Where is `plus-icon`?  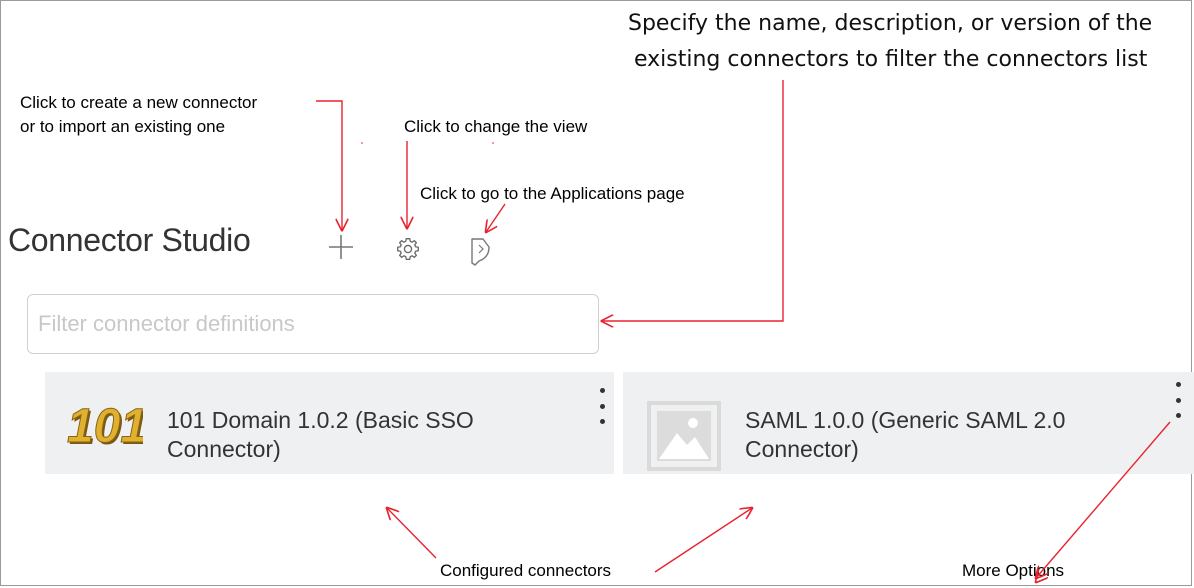 plus-icon is located at coordinates (341, 247).